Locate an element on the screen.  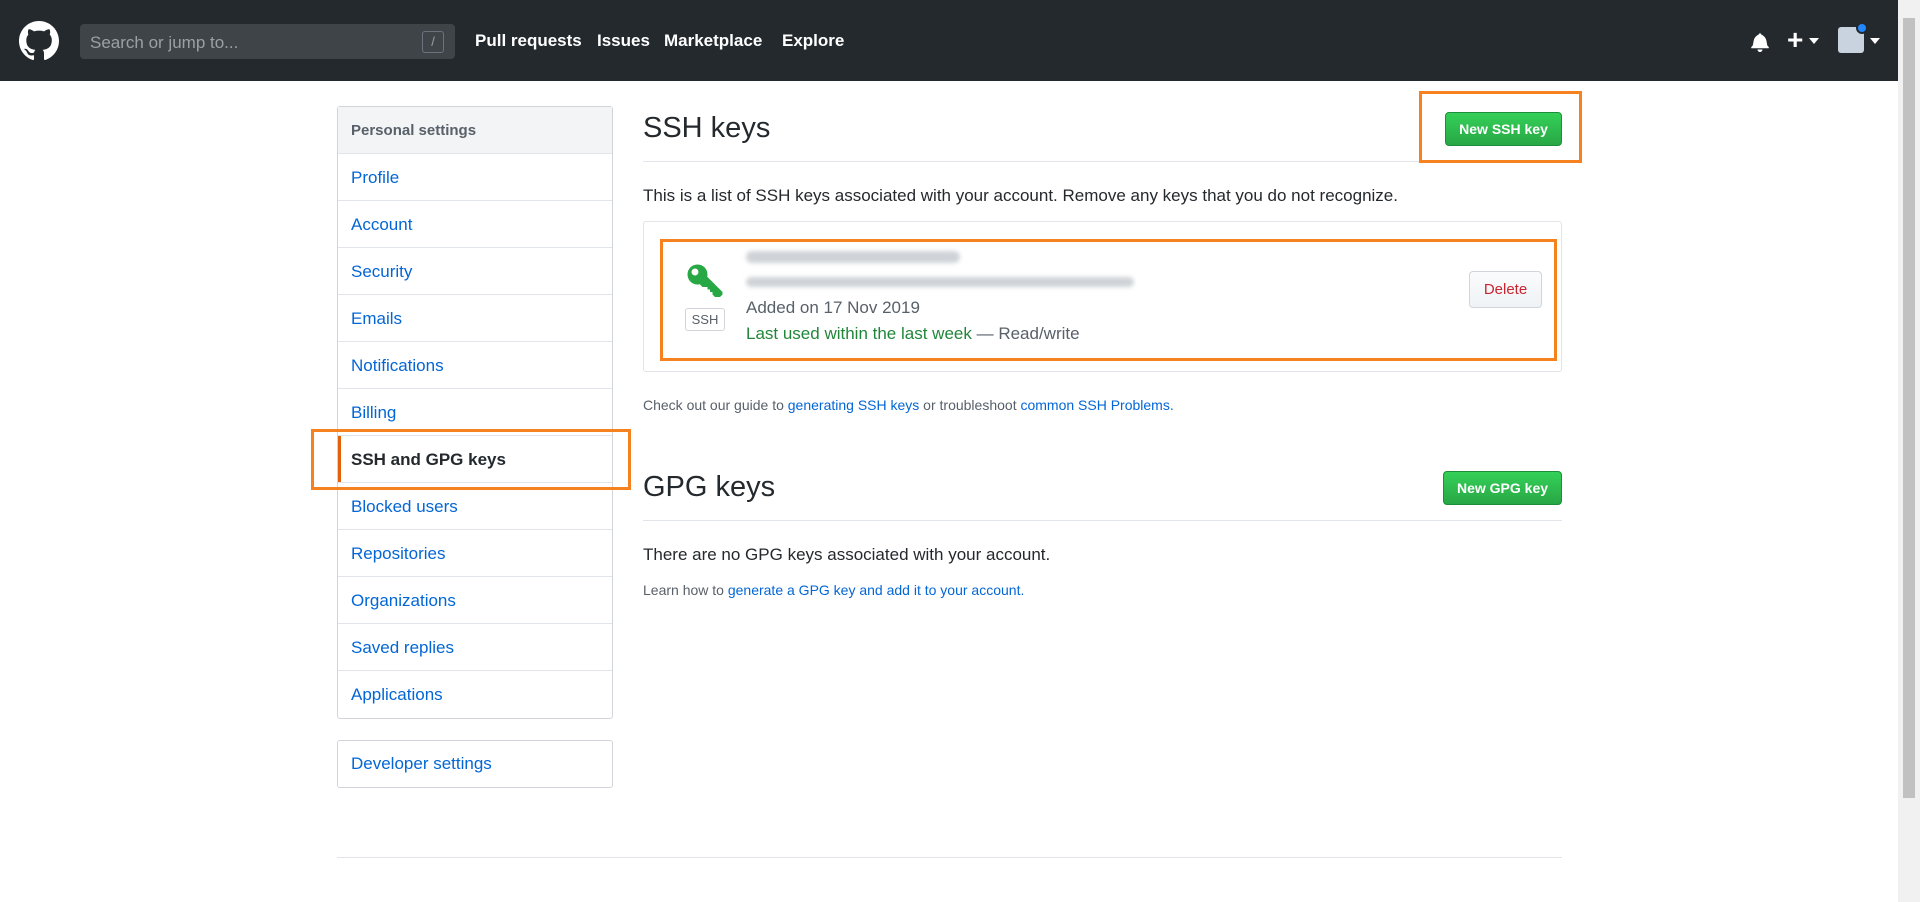
gpg-learn-prefix: Learn how to is located at coordinates (685, 590).